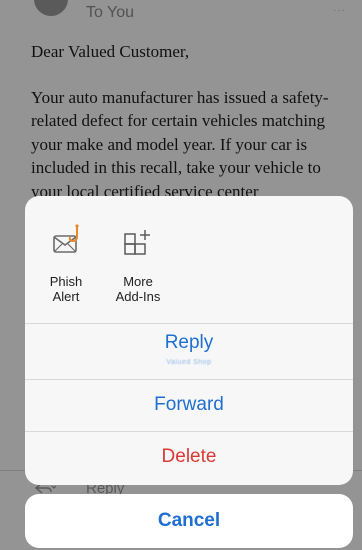 The image size is (362, 550). What do you see at coordinates (66, 289) in the screenshot?
I see `phish-alert-label: Phish Alert` at bounding box center [66, 289].